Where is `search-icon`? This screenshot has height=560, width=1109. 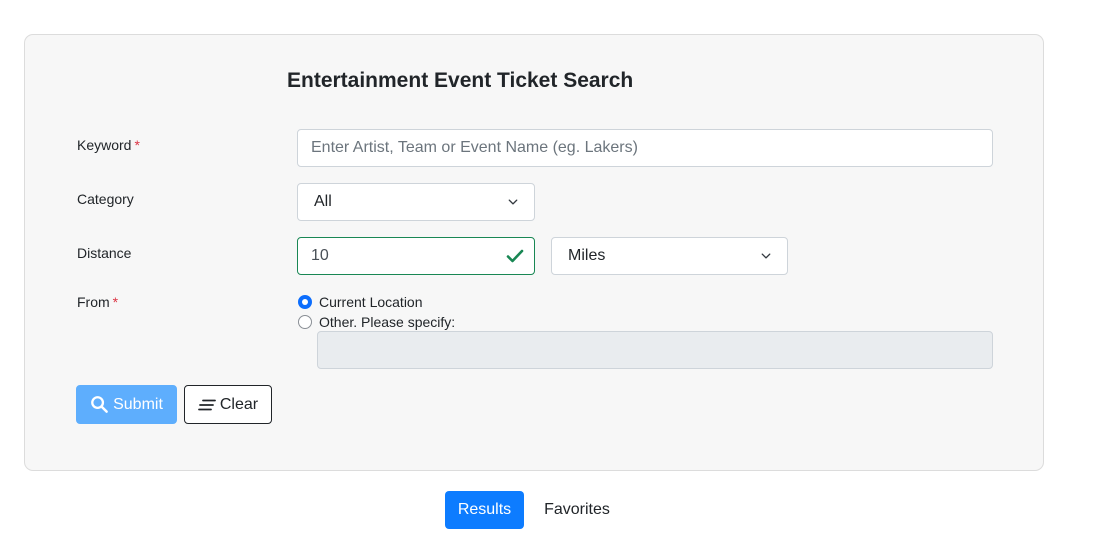
search-icon is located at coordinates (99, 404).